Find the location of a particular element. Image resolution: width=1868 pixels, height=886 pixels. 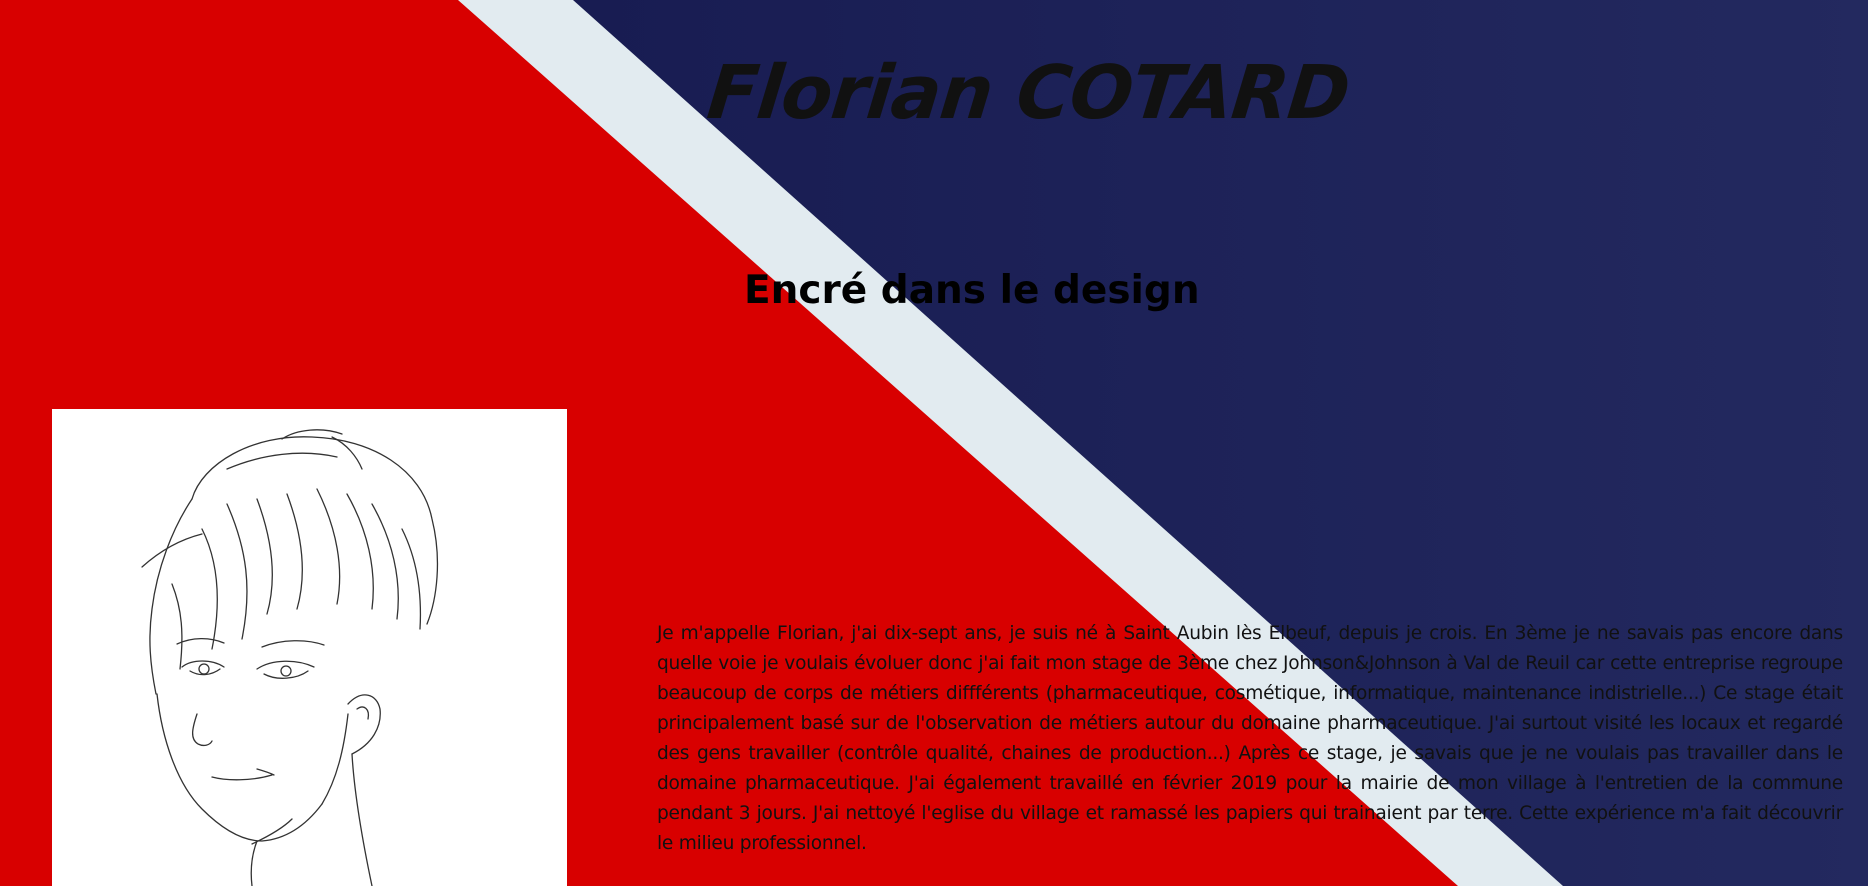

portrait-sketch is located at coordinates (290, 657).